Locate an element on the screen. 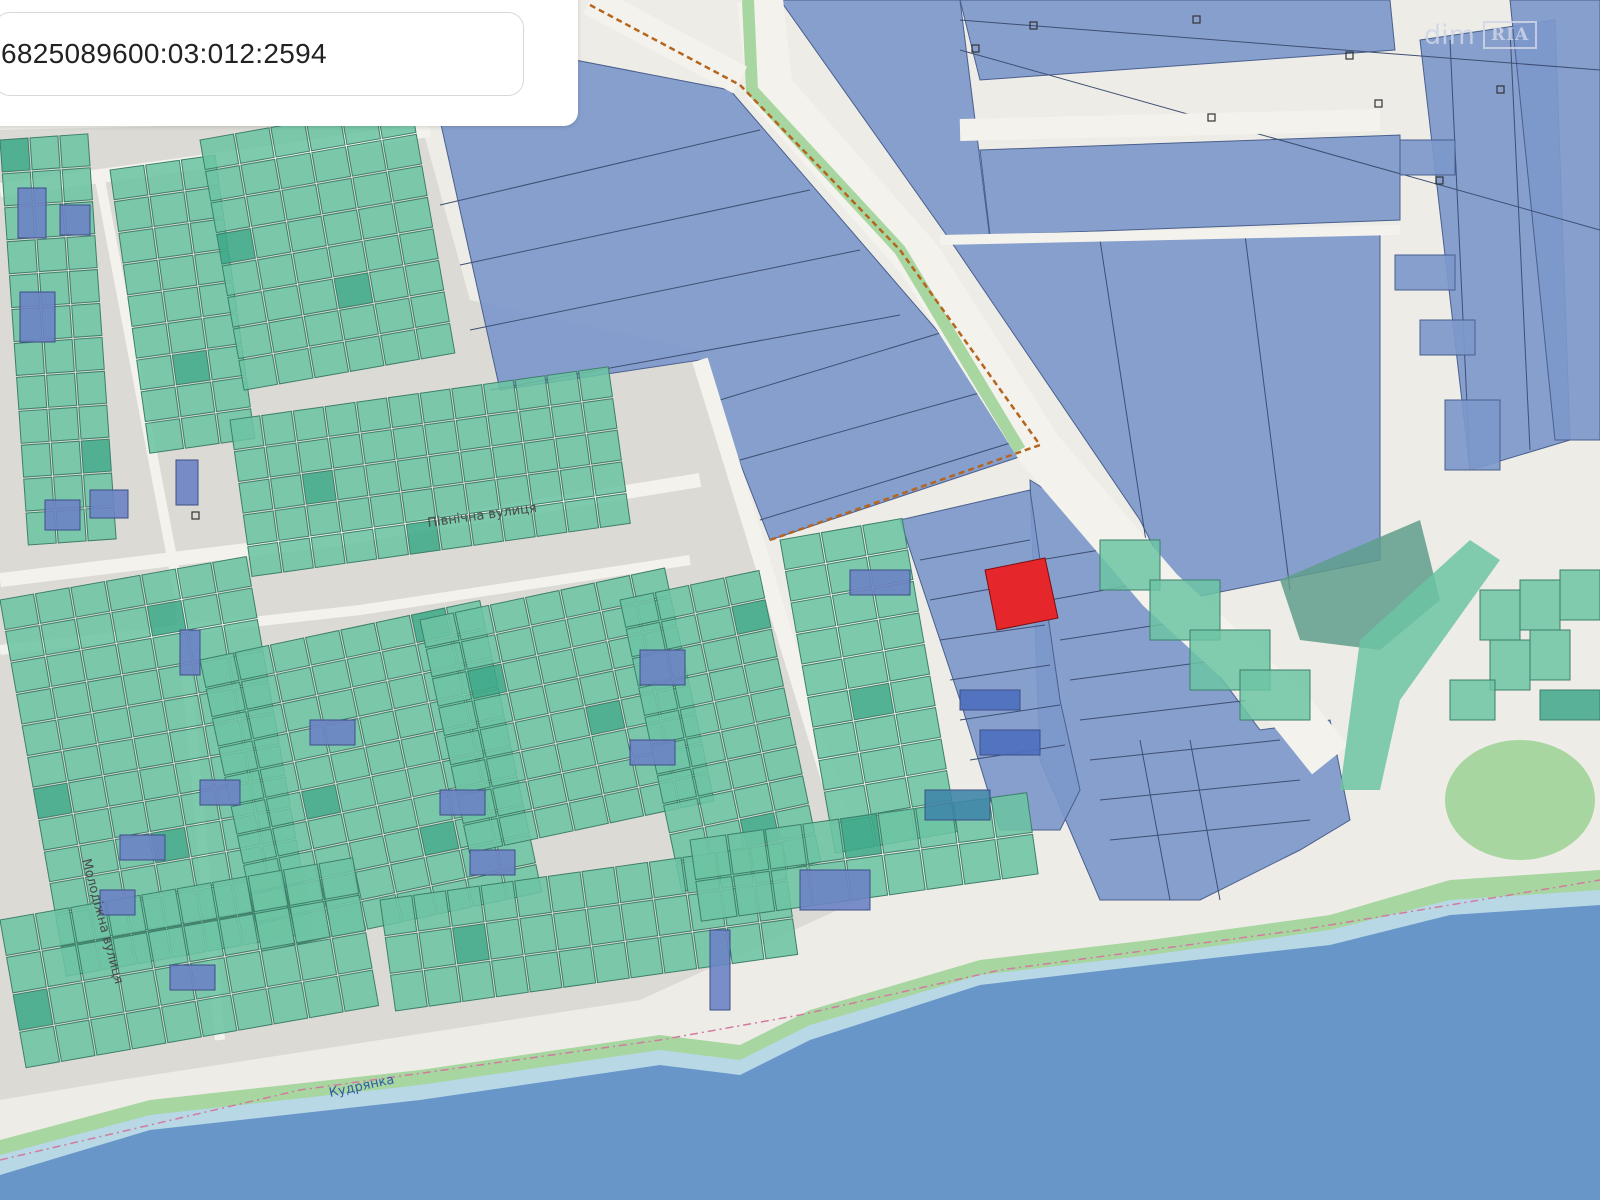 Image resolution: width=1600 pixels, height=1200 pixels. selected-parcel-marker is located at coordinates (1021, 594).